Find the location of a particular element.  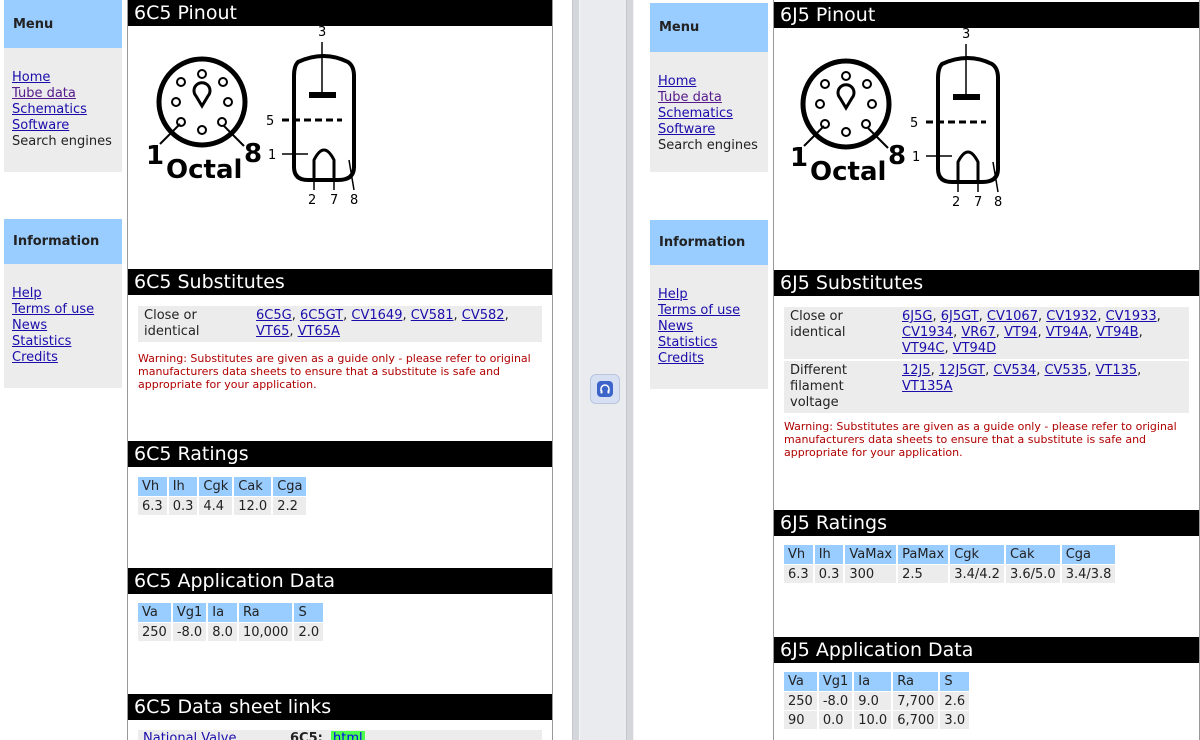

ratings-title: 6C5 Ratings is located at coordinates (340, 454).